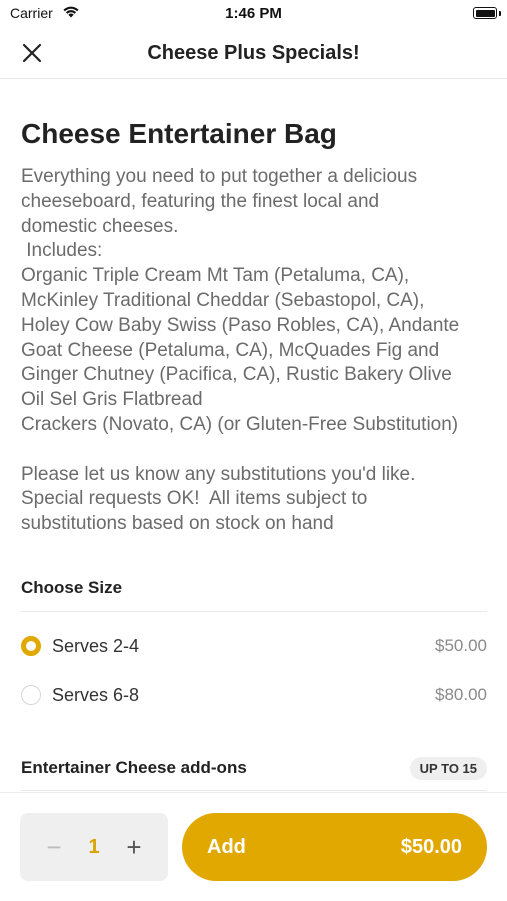 Image resolution: width=507 pixels, height=901 pixels. What do you see at coordinates (461, 694) in the screenshot?
I see `option-price: $80.00` at bounding box center [461, 694].